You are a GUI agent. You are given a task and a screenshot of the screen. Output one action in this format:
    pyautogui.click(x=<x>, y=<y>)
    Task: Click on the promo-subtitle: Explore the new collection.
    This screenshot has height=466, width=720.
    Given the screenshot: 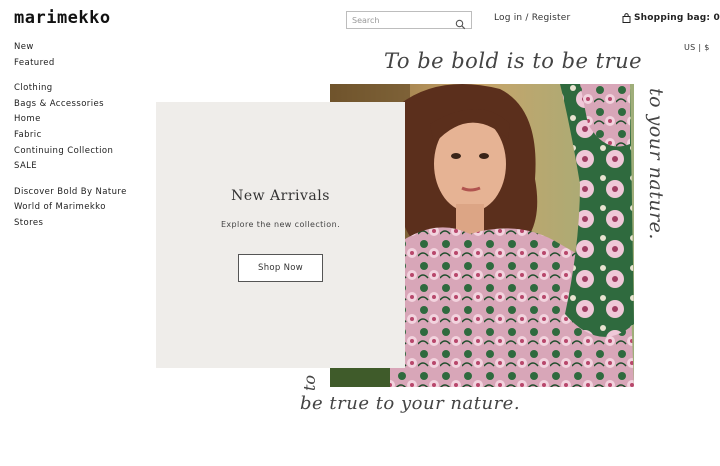 What is the action you would take?
    pyautogui.click(x=280, y=224)
    